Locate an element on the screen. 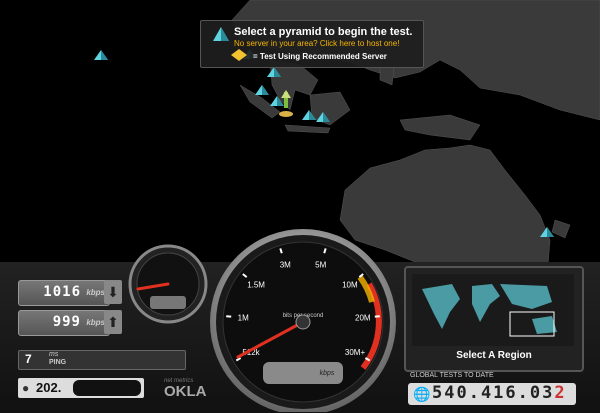  download-value: 1016 is located at coordinates (62, 292).